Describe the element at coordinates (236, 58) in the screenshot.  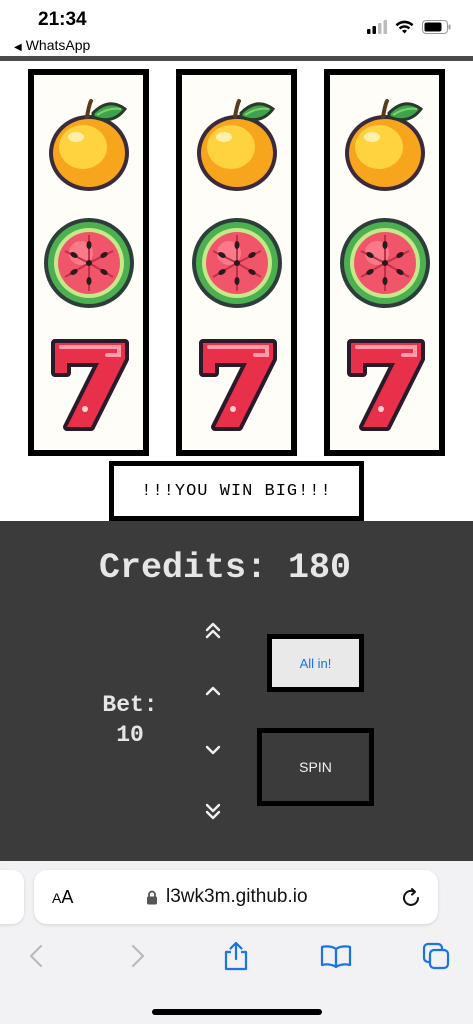
I see `header-divider` at that location.